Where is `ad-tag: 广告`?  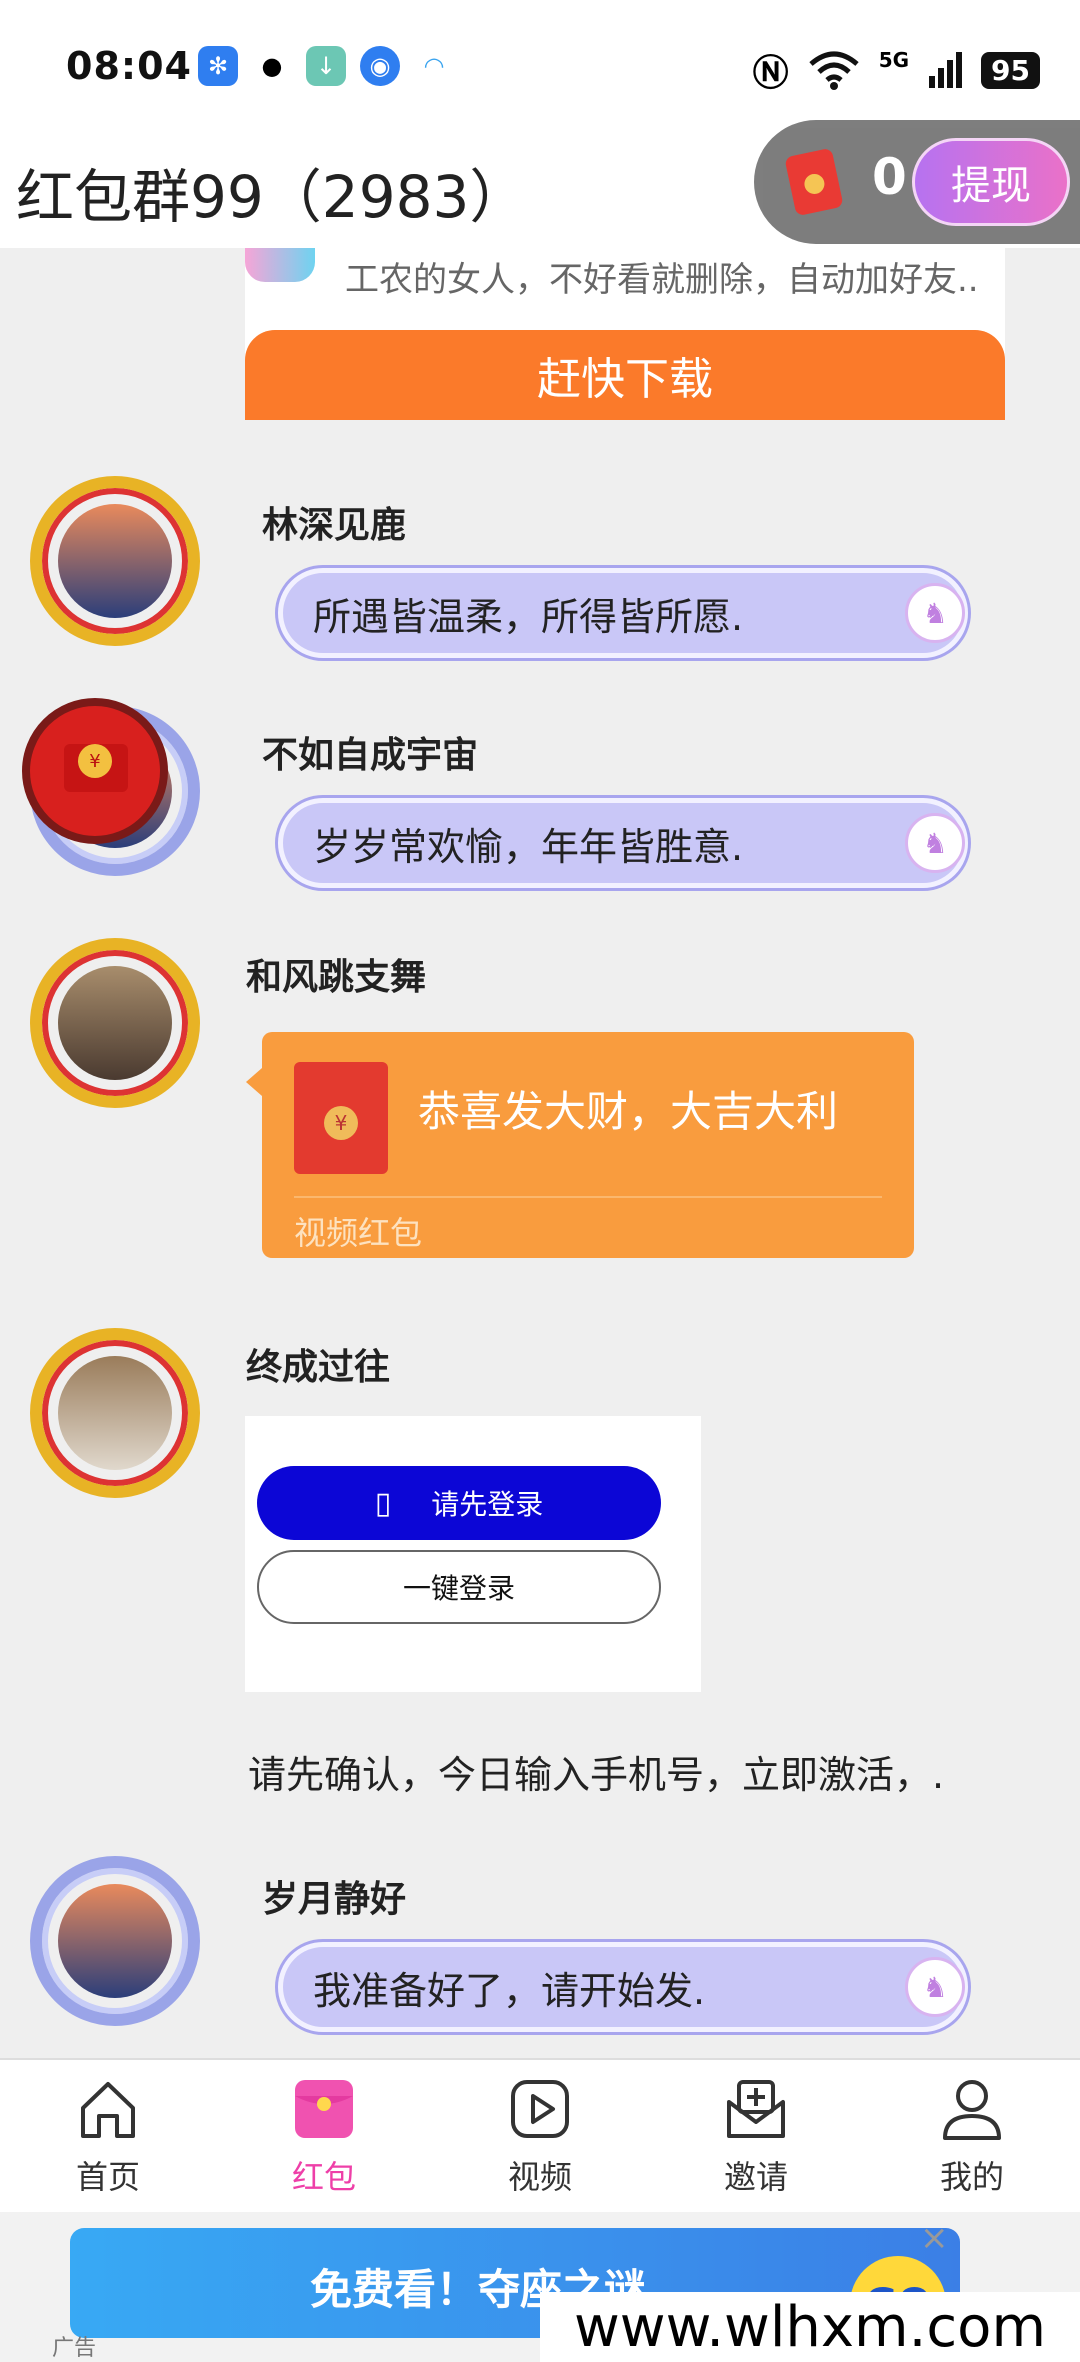
ad-tag: 广告 is located at coordinates (74, 2348).